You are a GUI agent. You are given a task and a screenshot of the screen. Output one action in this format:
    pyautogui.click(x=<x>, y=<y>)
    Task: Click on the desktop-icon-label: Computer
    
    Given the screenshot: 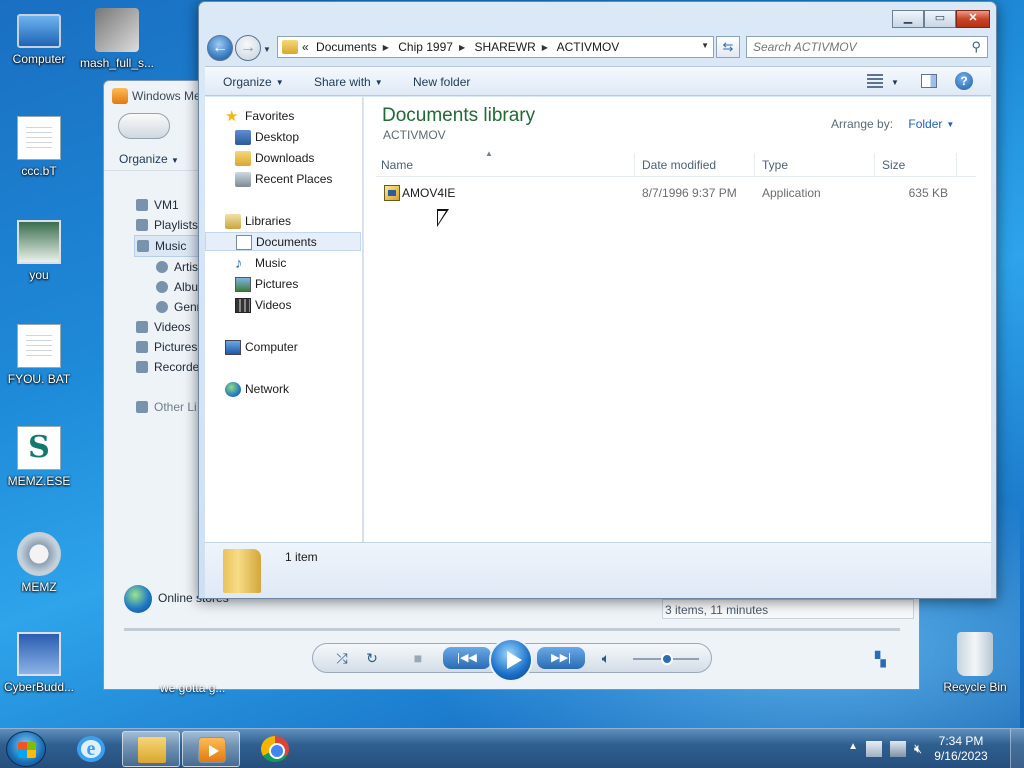 What is the action you would take?
    pyautogui.click(x=39, y=59)
    